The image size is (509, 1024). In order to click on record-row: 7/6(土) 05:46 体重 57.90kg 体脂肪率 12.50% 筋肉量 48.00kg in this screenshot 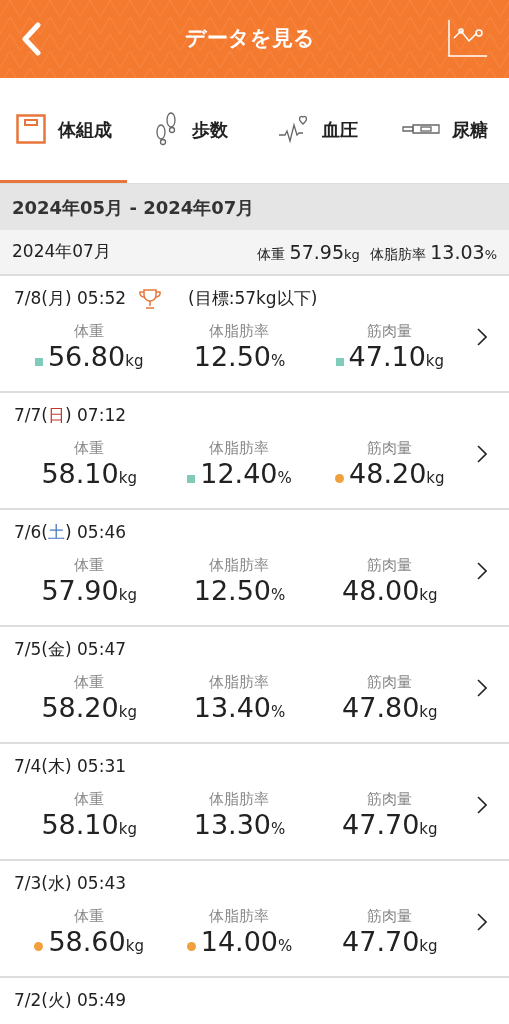, I will do `click(254, 568)`.